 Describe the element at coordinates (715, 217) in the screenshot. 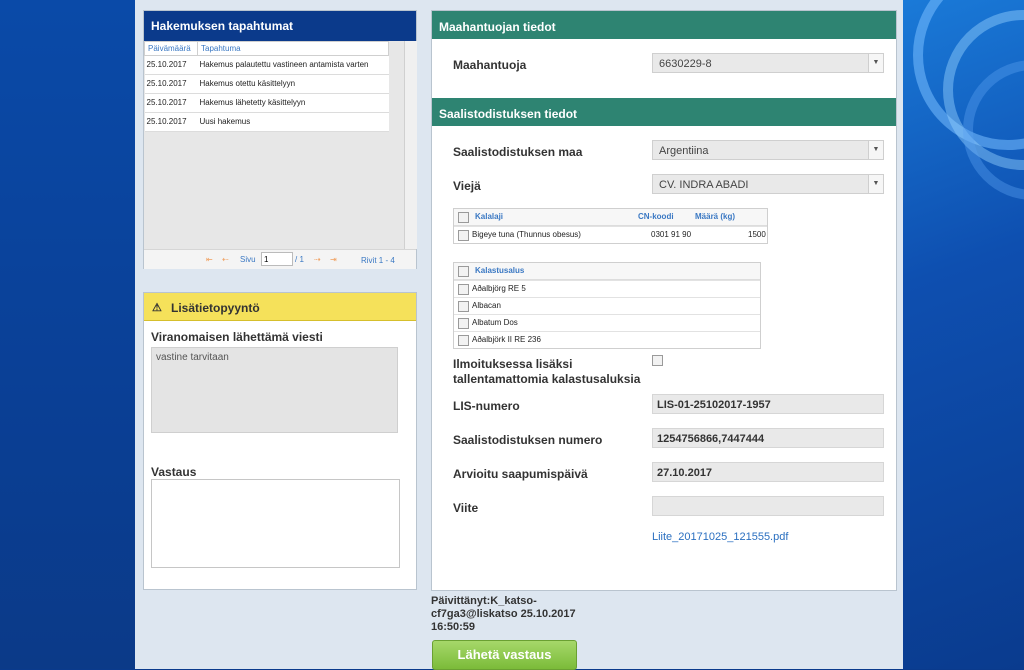

I see `column-header-amount: Määrä (kg)` at that location.